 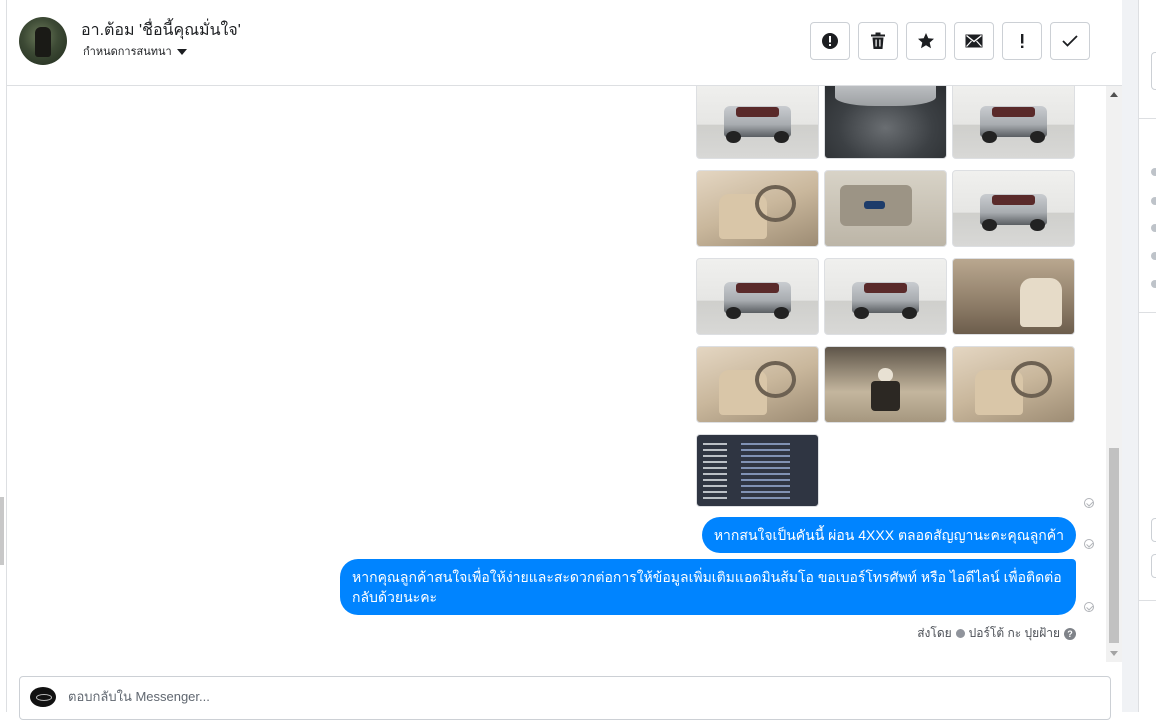 I want to click on document-photo, so click(x=757, y=470).